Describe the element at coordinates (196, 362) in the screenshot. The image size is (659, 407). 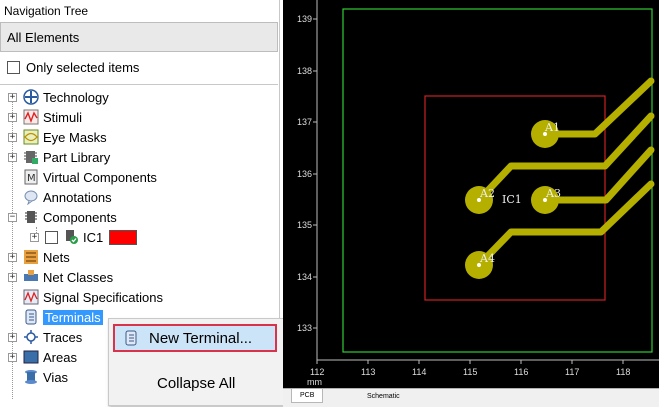
I see `context-menu: New Terminal... Collapse All` at that location.